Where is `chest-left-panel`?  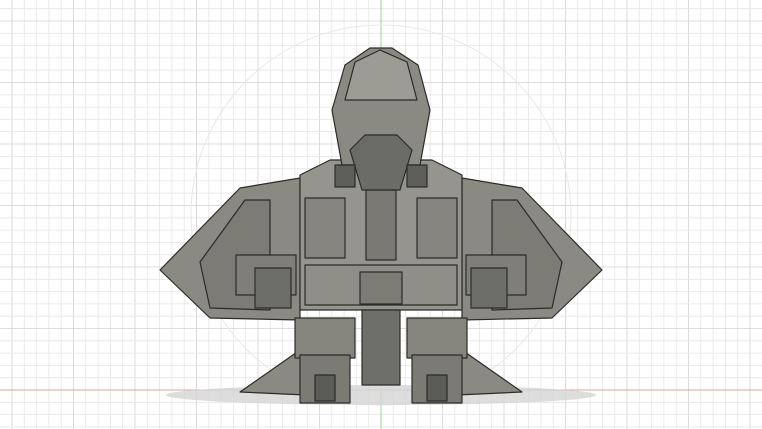
chest-left-panel is located at coordinates (325, 228).